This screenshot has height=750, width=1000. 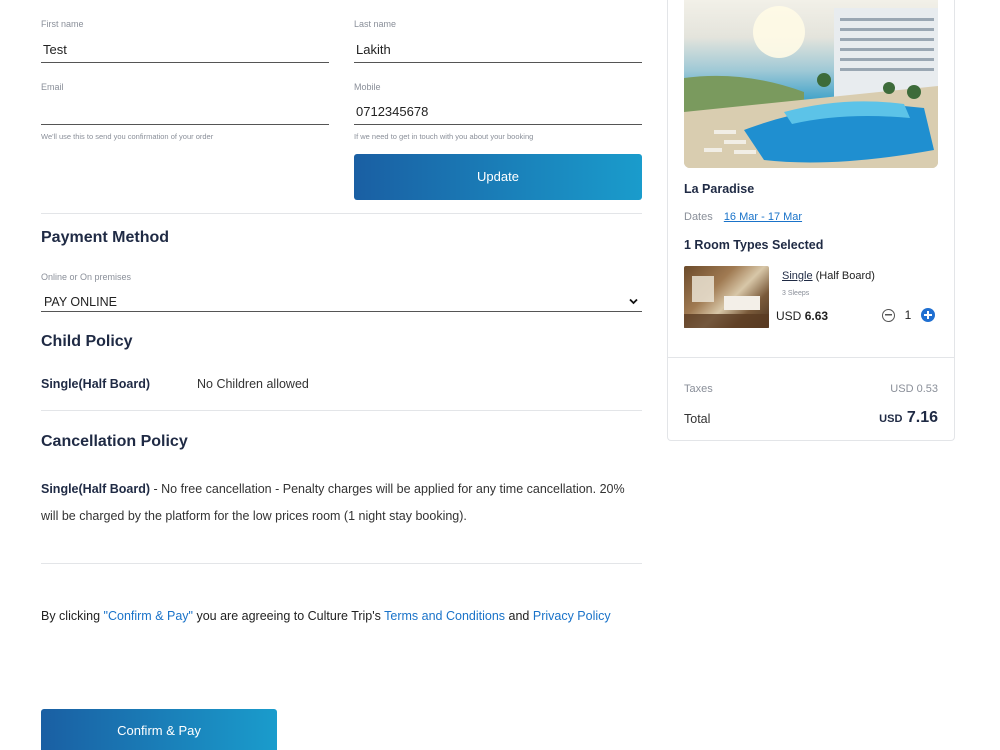 What do you see at coordinates (698, 217) in the screenshot?
I see `dates-label: Dates` at bounding box center [698, 217].